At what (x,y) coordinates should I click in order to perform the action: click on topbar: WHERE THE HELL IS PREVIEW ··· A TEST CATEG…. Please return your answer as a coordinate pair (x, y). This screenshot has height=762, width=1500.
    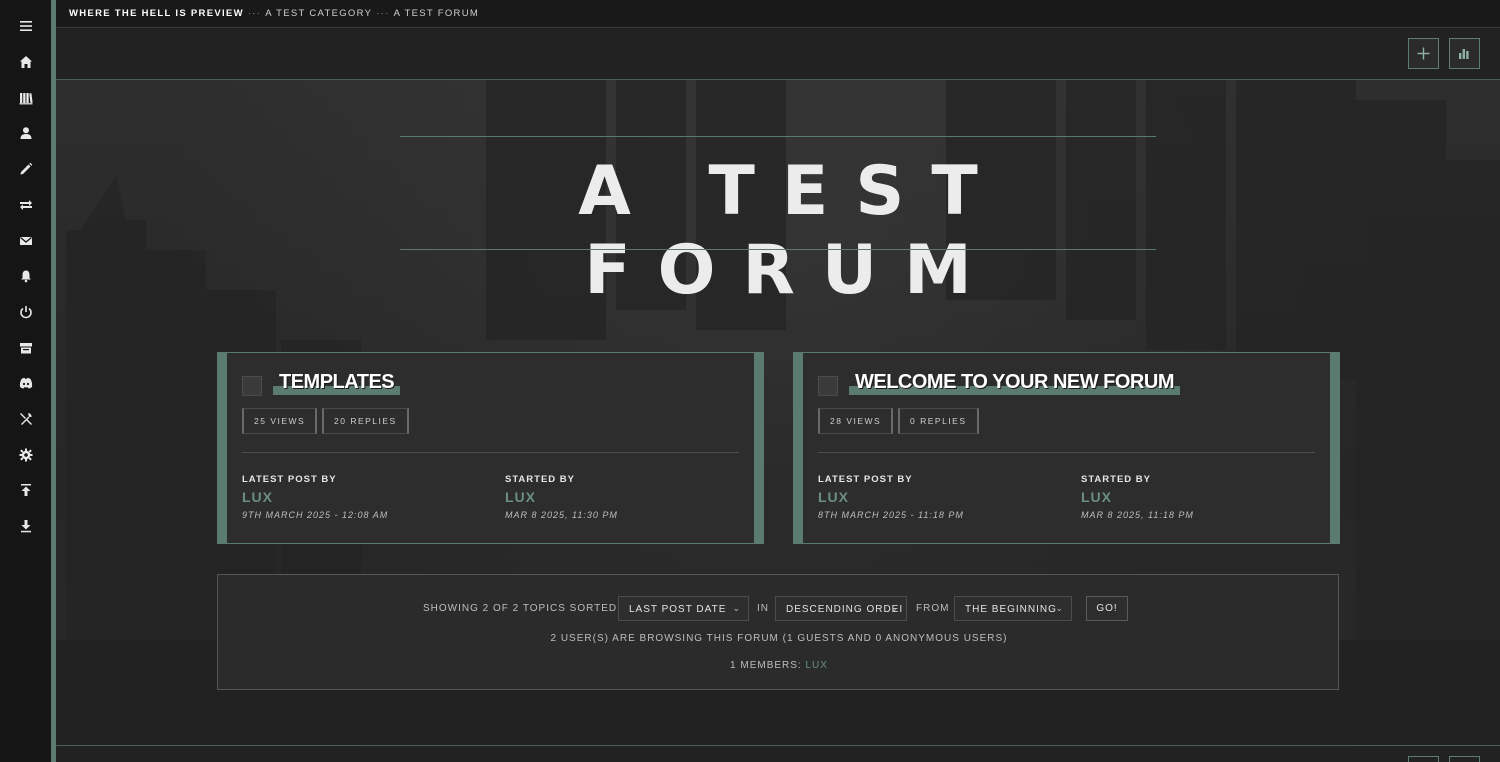
    Looking at the image, I should click on (778, 14).